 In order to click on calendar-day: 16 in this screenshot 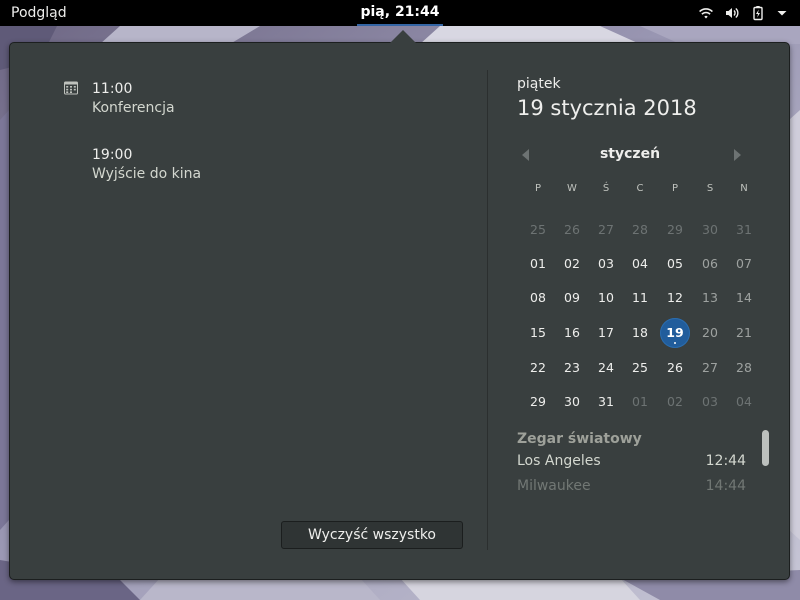, I will do `click(572, 333)`.